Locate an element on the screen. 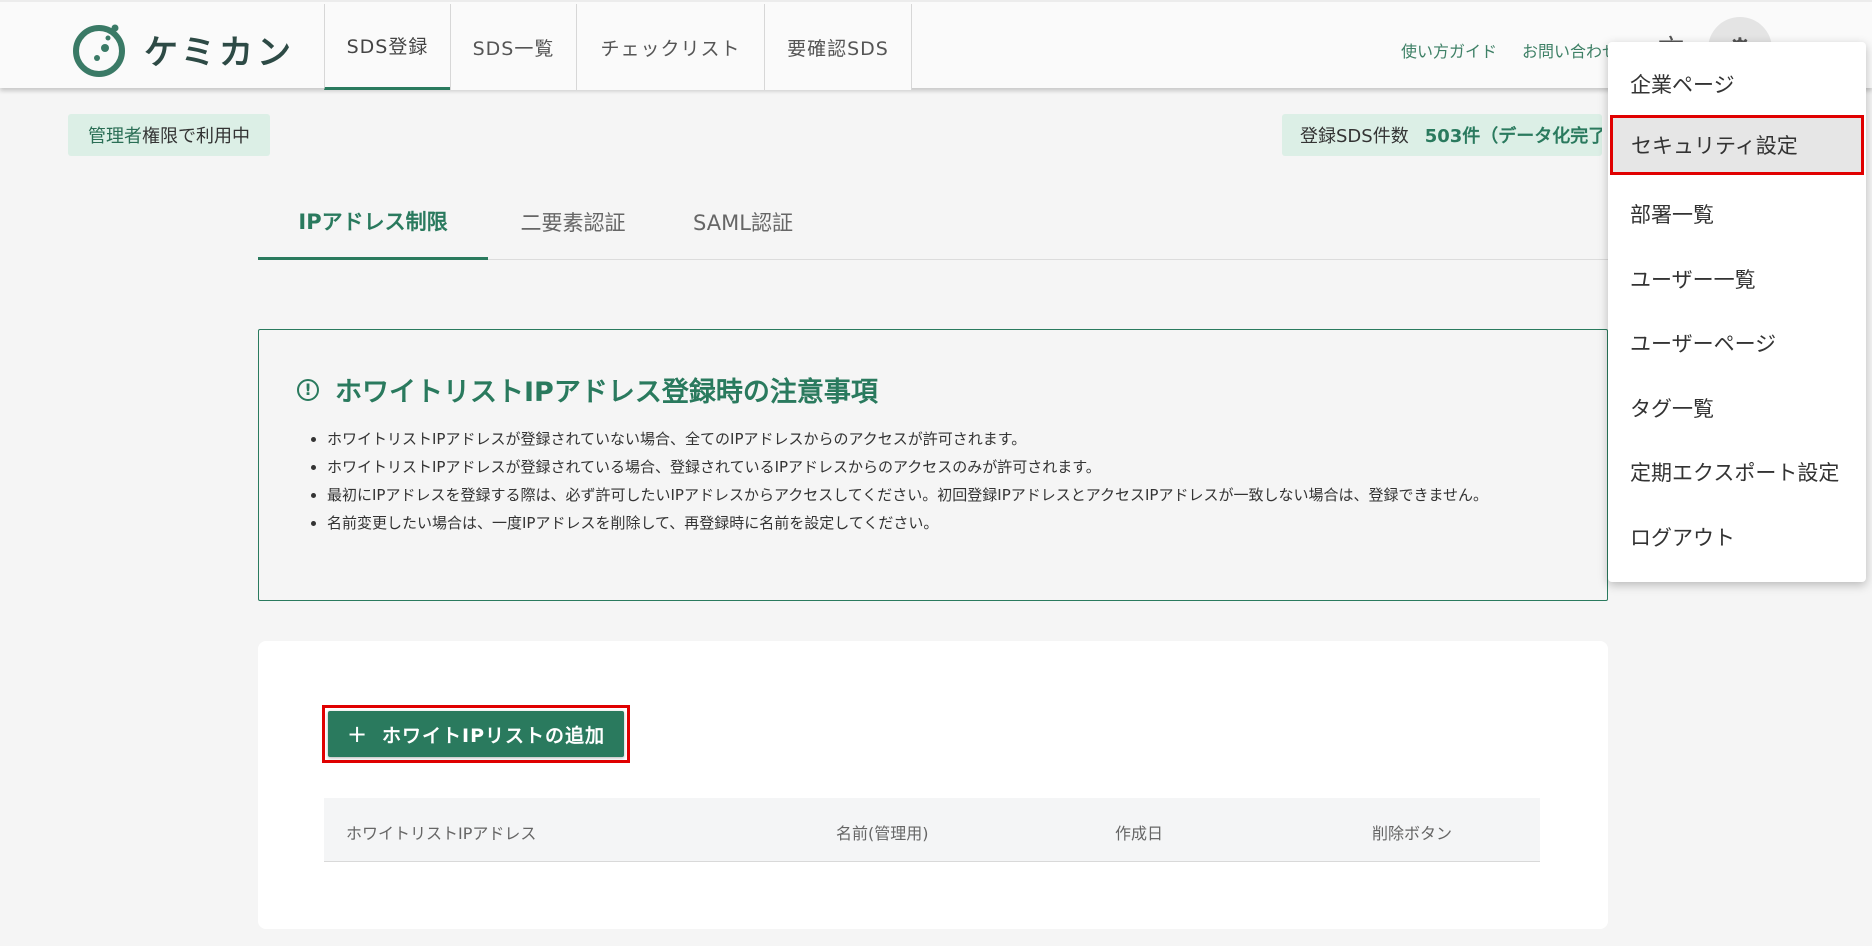 The width and height of the screenshot is (1872, 946). tab-two-factor: 二要素認証 is located at coordinates (573, 222).